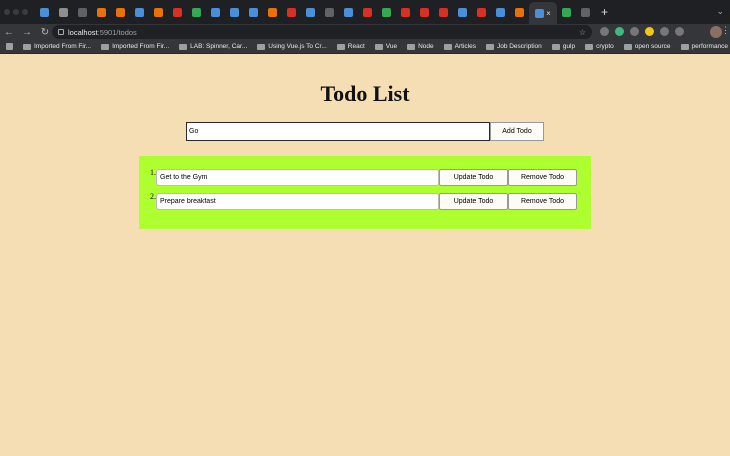  Describe the element at coordinates (582, 32) in the screenshot. I see `bookmark-star-icon: ☆` at that location.